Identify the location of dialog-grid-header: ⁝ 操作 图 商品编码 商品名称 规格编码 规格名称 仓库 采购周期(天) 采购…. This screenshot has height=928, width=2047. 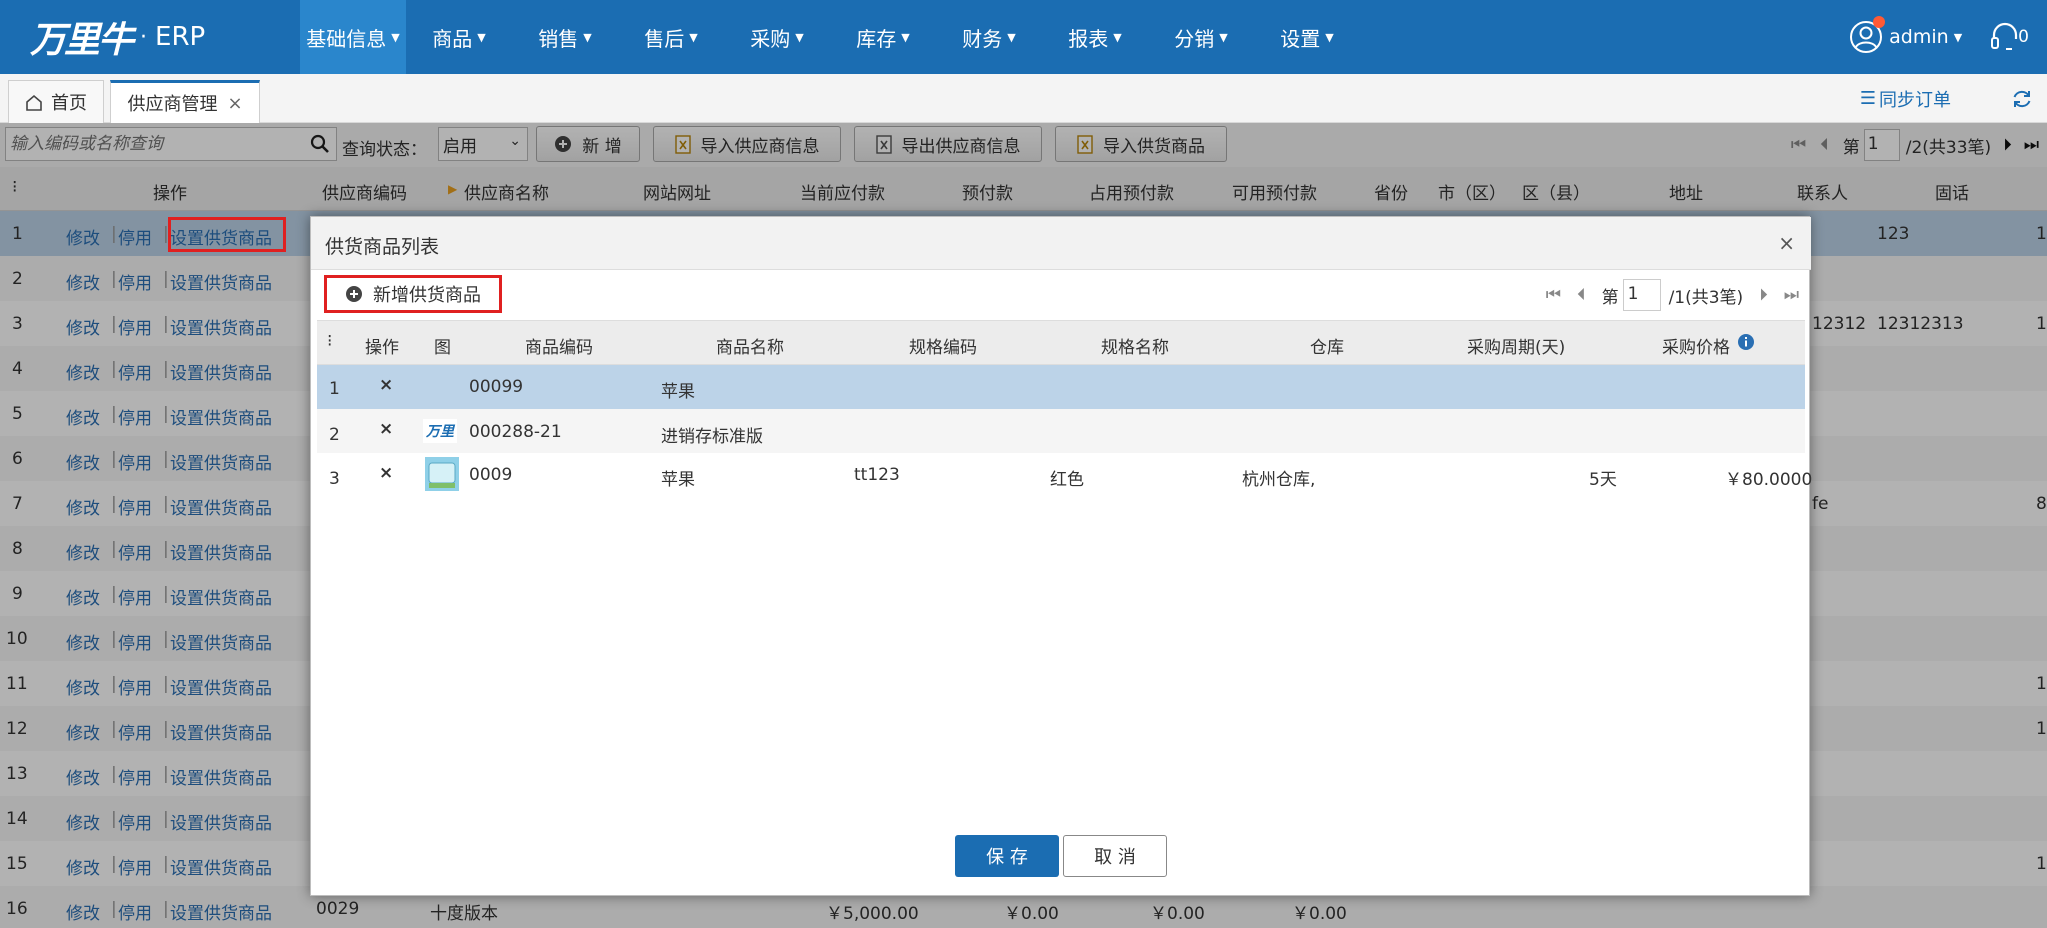
(1061, 342).